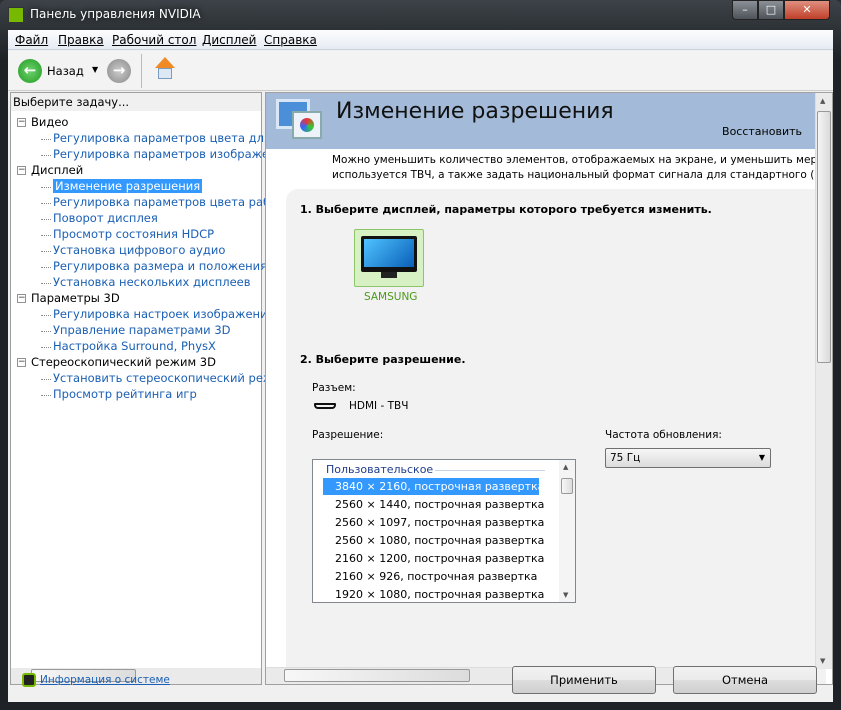 This screenshot has width=841, height=710. What do you see at coordinates (490, 470) in the screenshot?
I see `group-divider` at bounding box center [490, 470].